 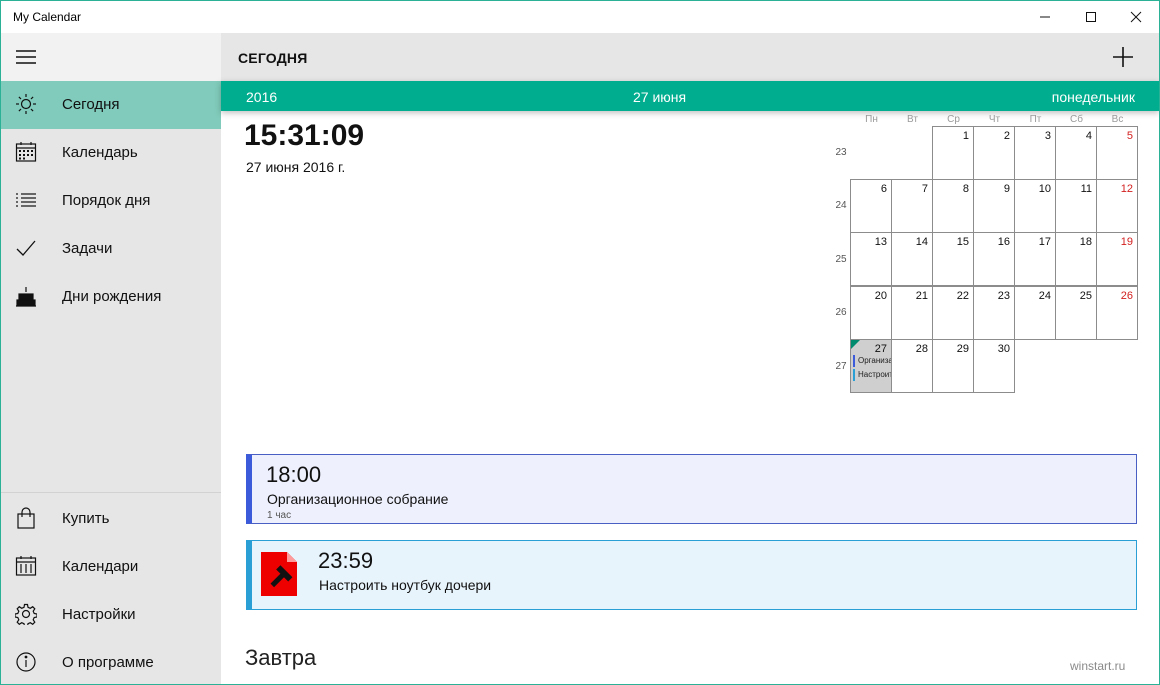 What do you see at coordinates (965, 189) in the screenshot?
I see `day-number: 8` at bounding box center [965, 189].